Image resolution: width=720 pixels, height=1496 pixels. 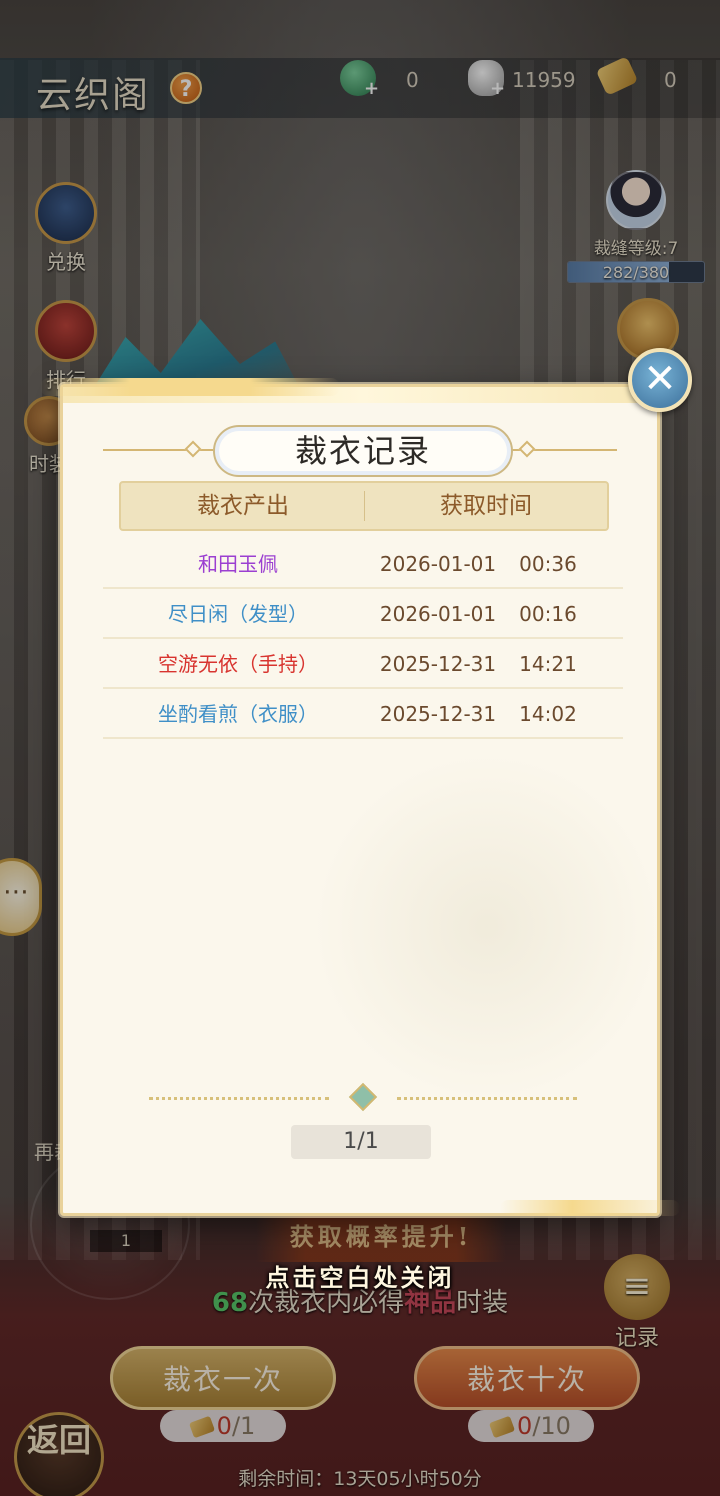 I want to click on table-row: 尽日闲（发型） 2026-01-01 00:16, so click(x=363, y=614).